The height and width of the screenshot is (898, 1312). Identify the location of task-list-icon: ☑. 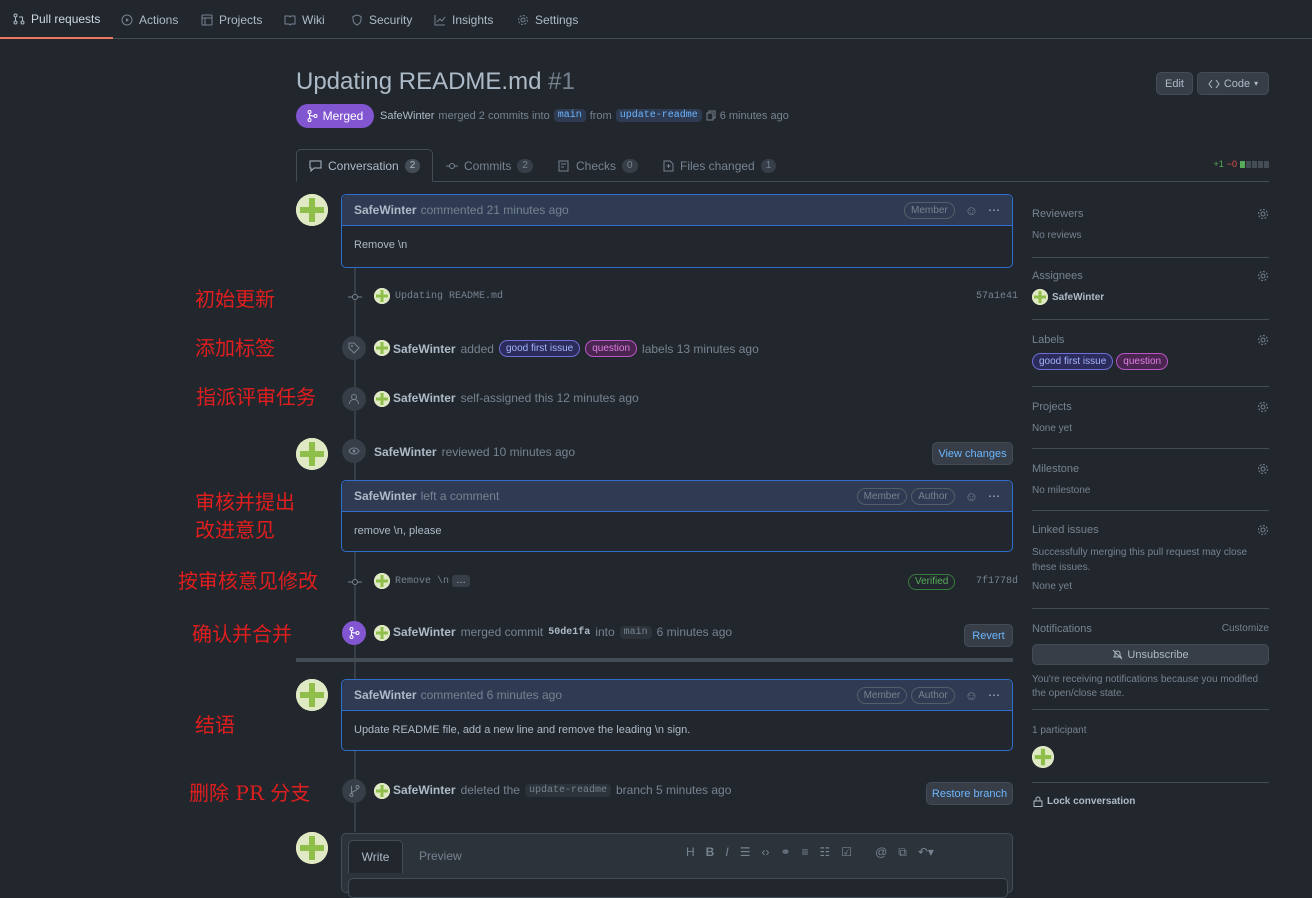
(846, 852).